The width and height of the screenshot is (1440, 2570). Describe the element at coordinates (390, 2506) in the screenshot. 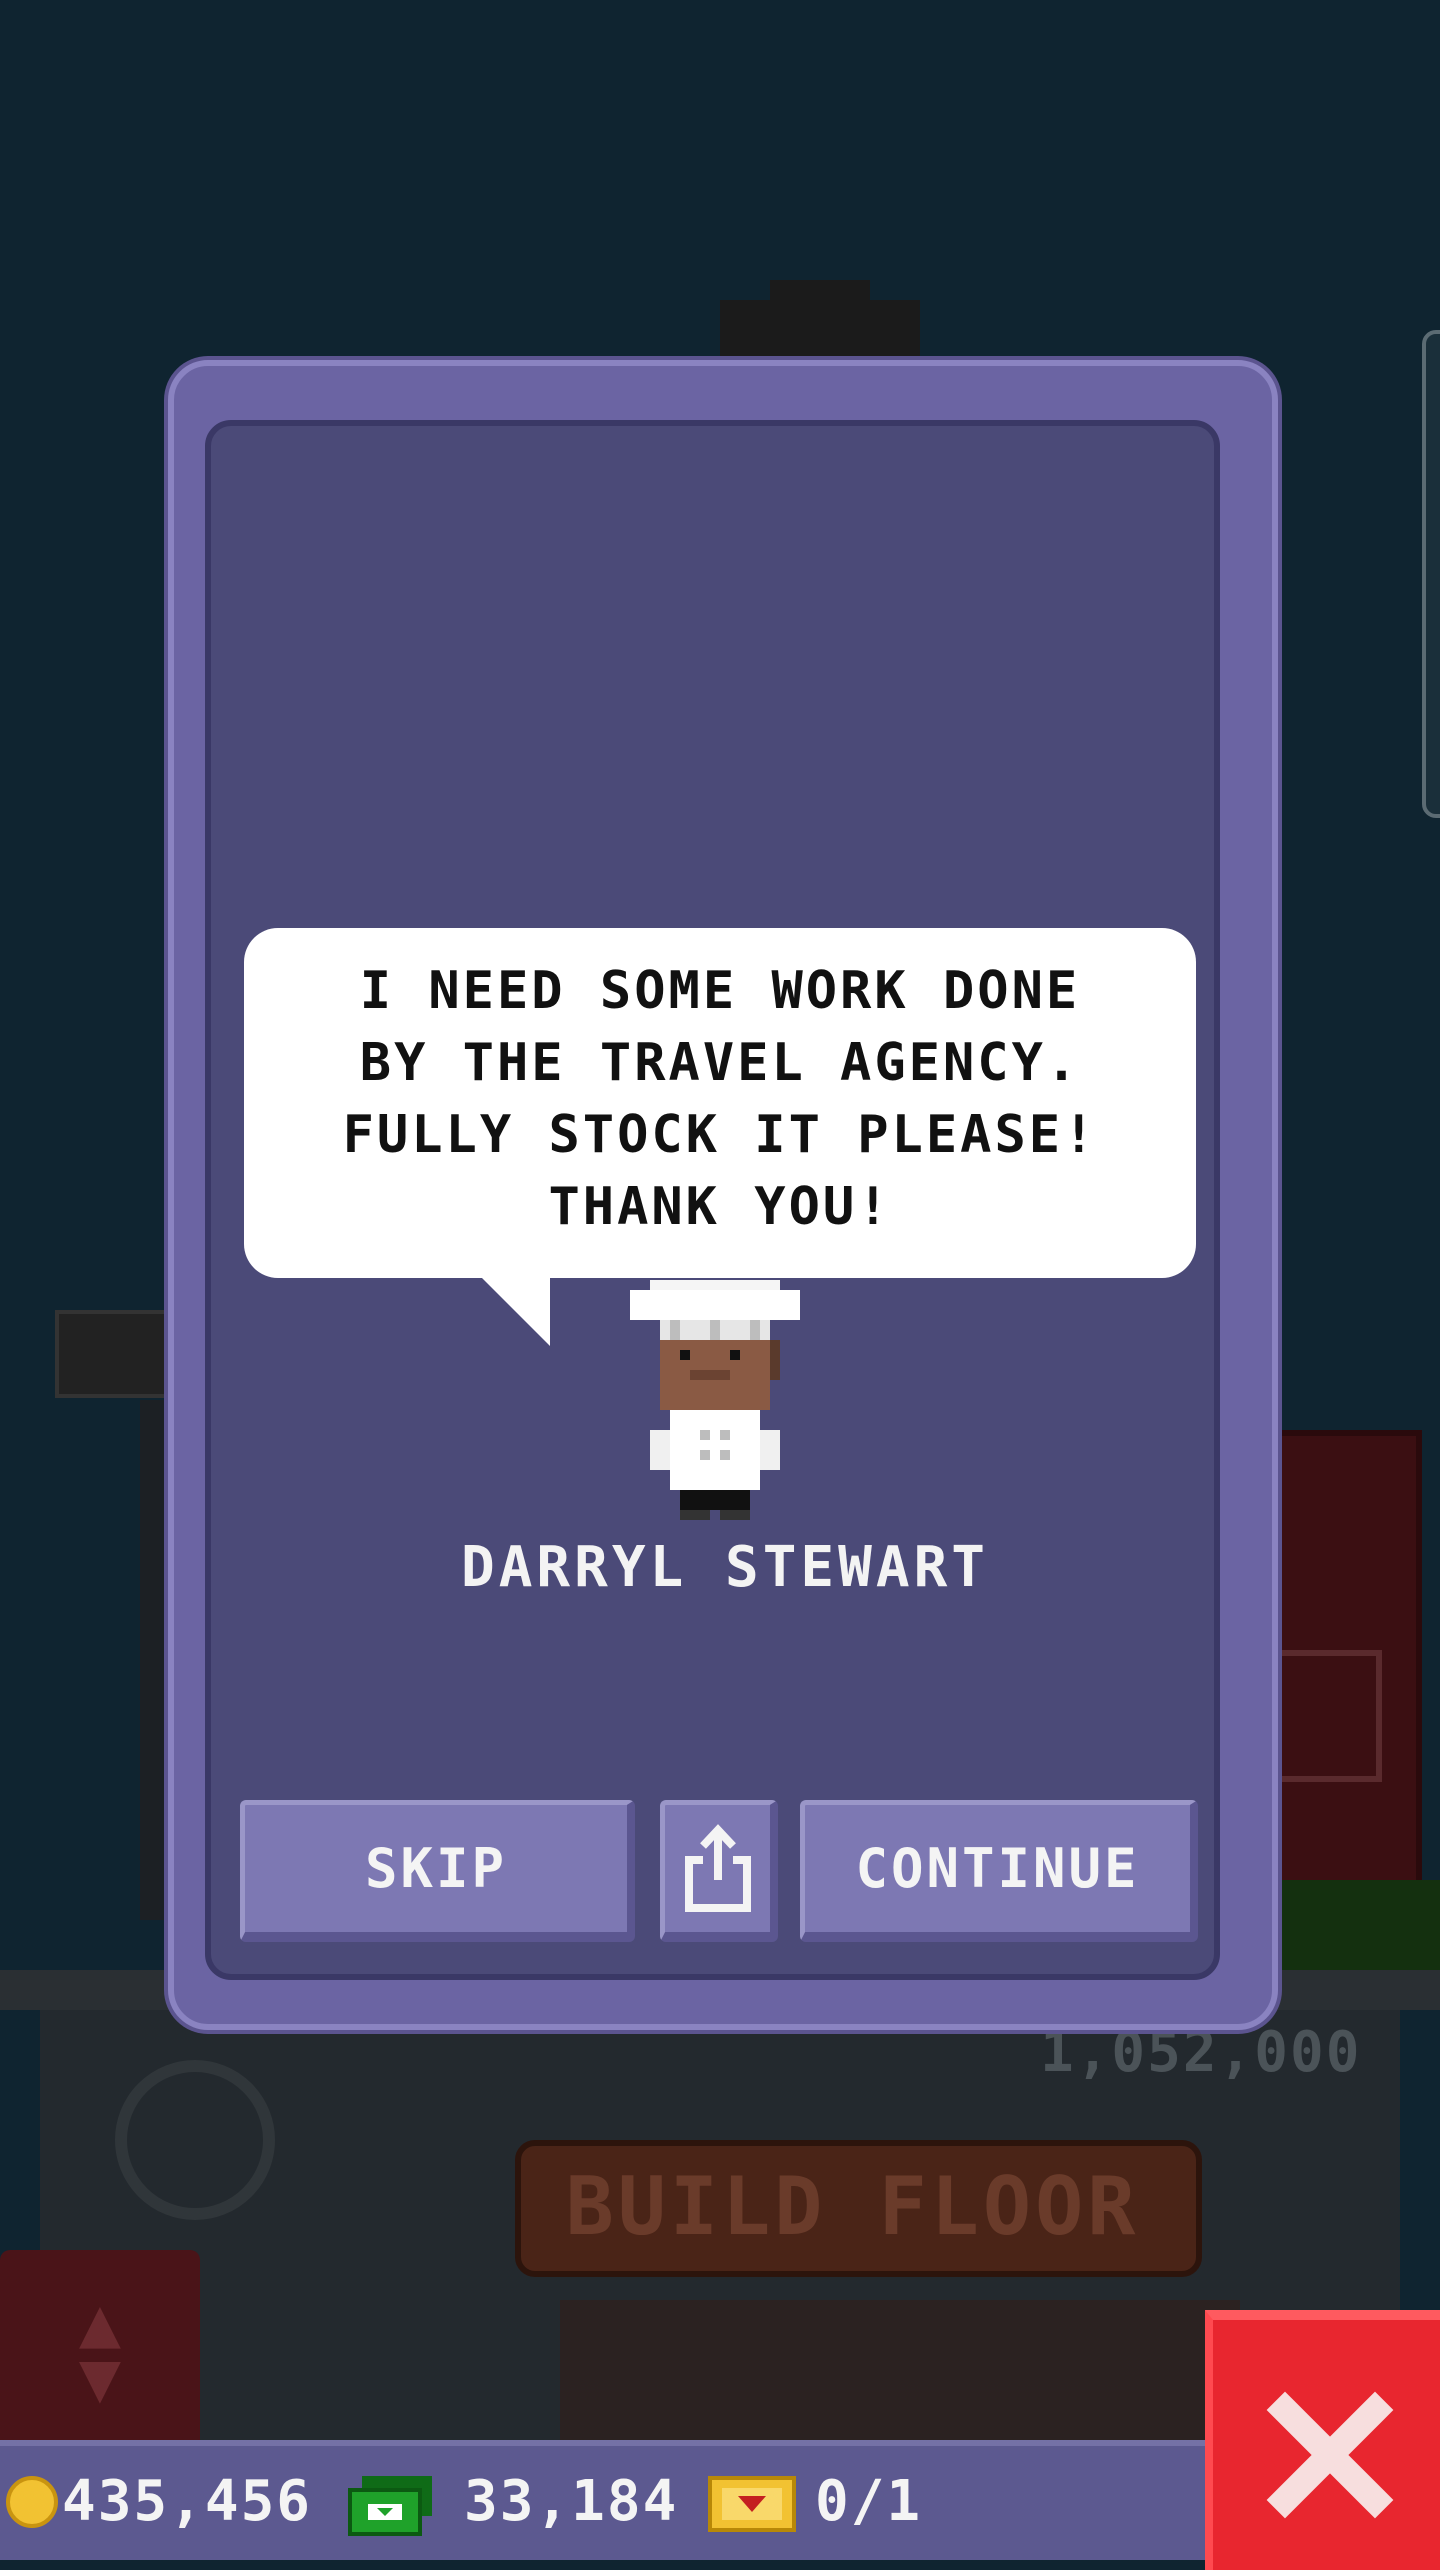

I see `tower-bux-icon` at that location.